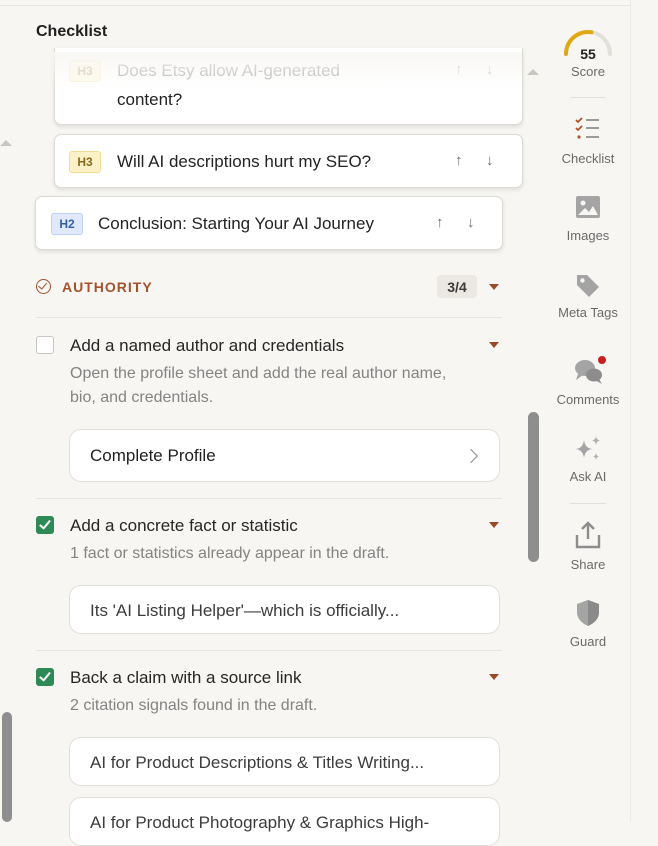 The image size is (658, 846). Describe the element at coordinates (236, 223) in the screenshot. I see `outline-item-text: Conclusion: Starting Your AI Journey` at that location.